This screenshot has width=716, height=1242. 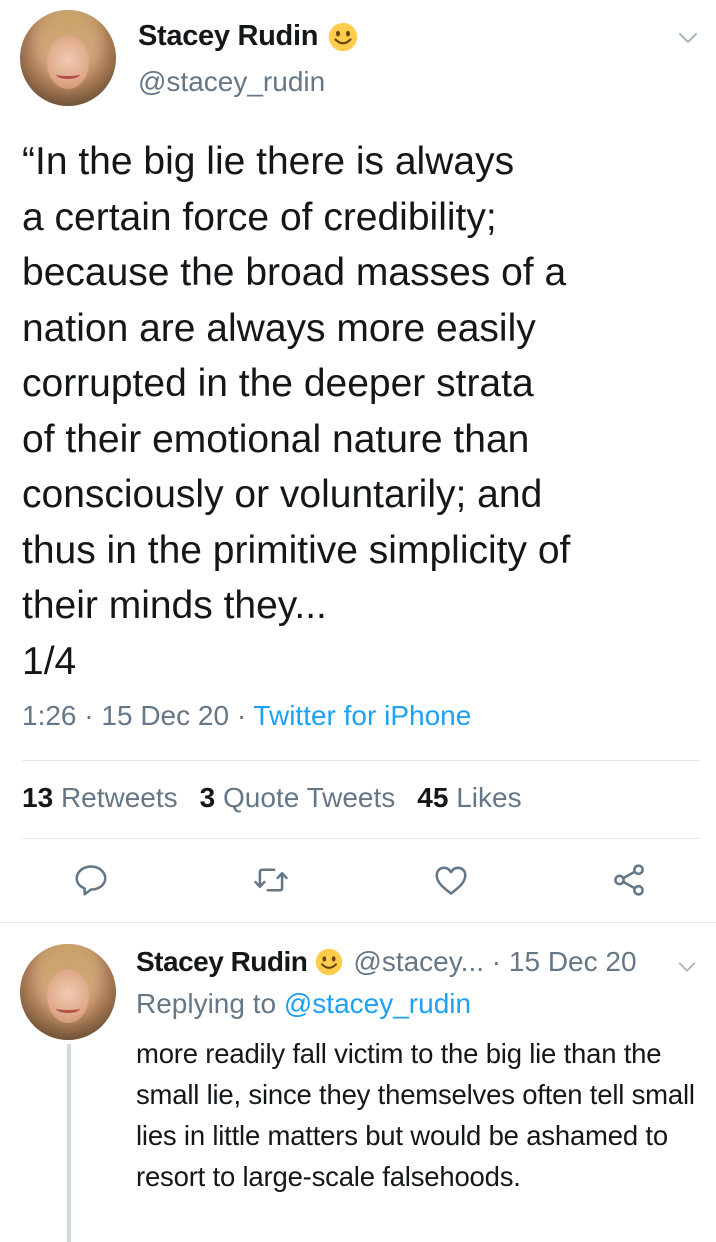 I want to click on share-icon, so click(x=629, y=880).